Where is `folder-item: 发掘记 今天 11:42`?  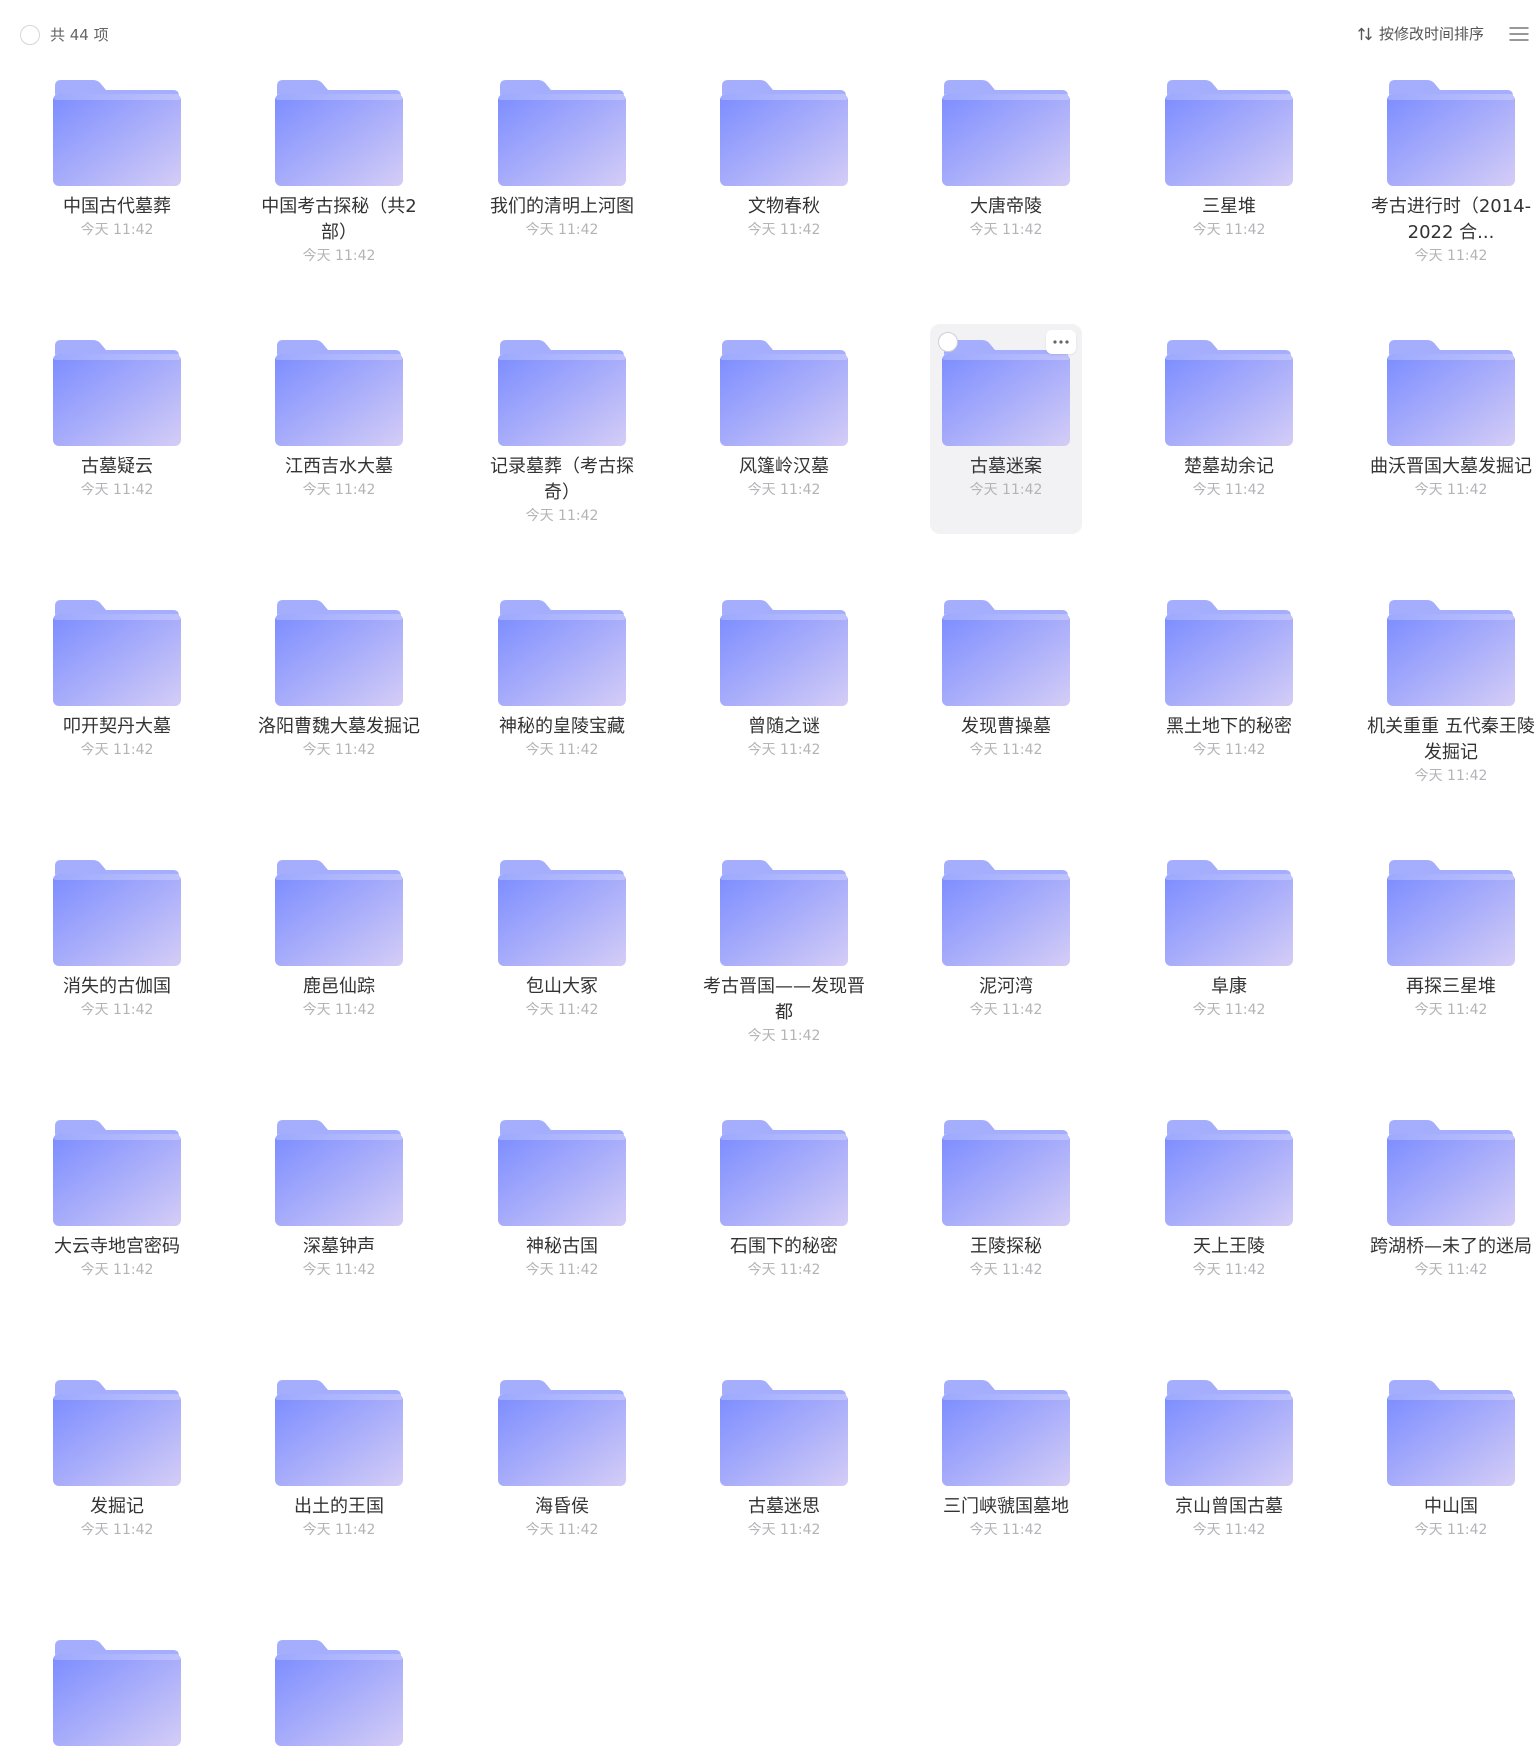 folder-item: 发掘记 今天 11:42 is located at coordinates (117, 1469).